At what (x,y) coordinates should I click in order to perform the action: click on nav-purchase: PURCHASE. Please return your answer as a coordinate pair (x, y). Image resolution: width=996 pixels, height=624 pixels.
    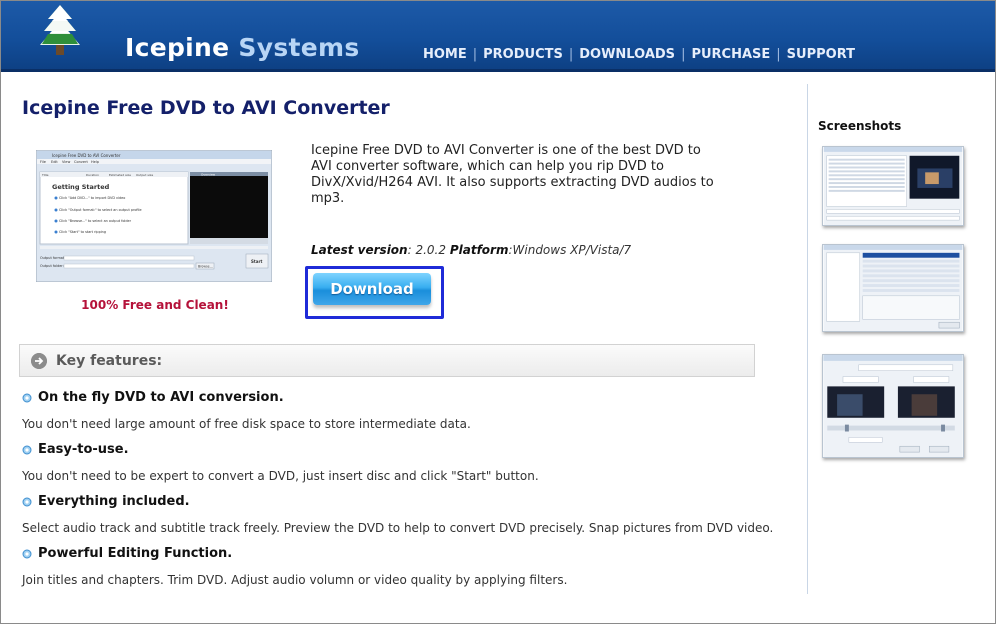
    Looking at the image, I should click on (730, 54).